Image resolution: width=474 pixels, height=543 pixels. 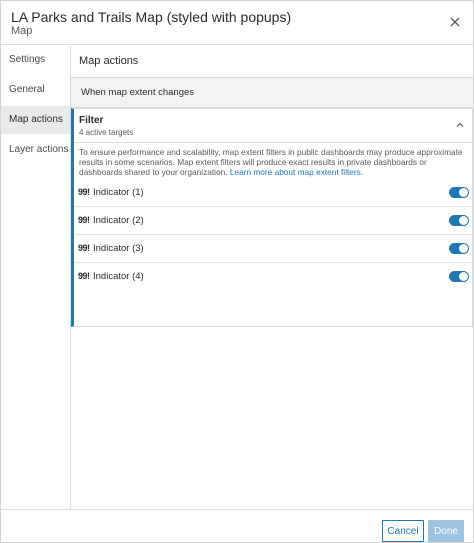 What do you see at coordinates (118, 192) in the screenshot?
I see `indicator-label: Indicator (1)` at bounding box center [118, 192].